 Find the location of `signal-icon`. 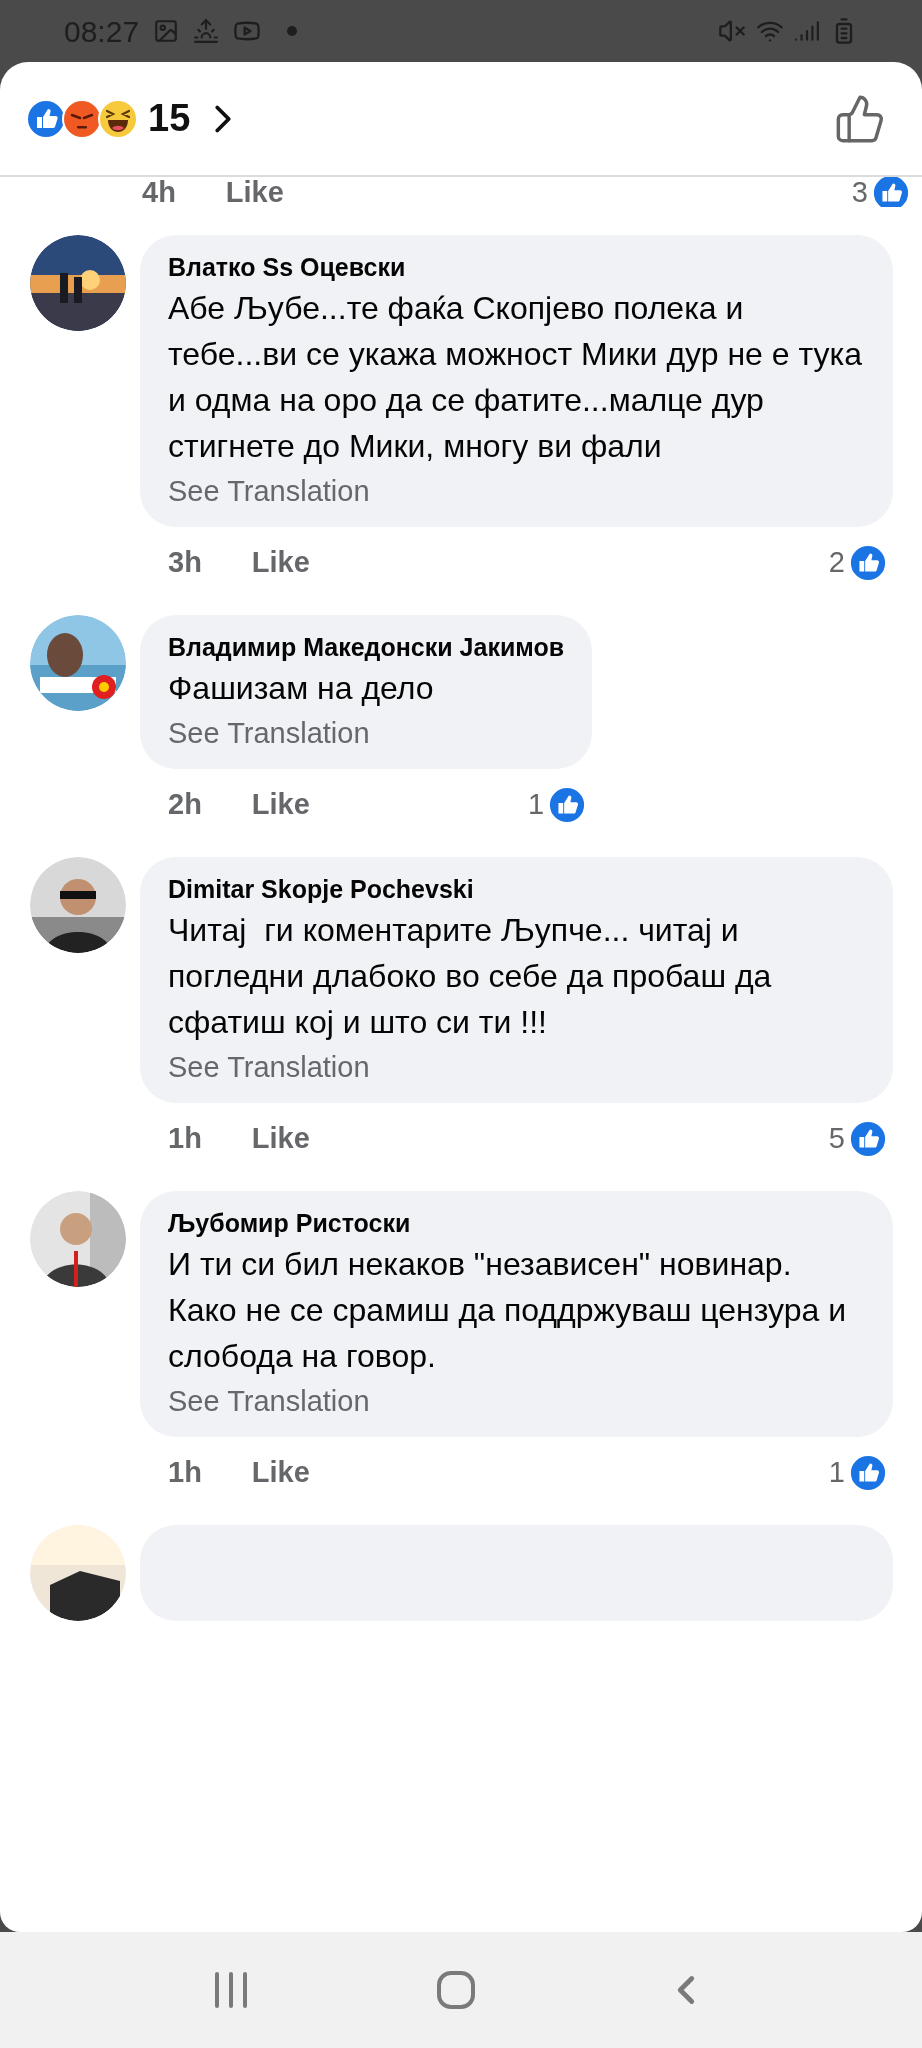

signal-icon is located at coordinates (807, 31).